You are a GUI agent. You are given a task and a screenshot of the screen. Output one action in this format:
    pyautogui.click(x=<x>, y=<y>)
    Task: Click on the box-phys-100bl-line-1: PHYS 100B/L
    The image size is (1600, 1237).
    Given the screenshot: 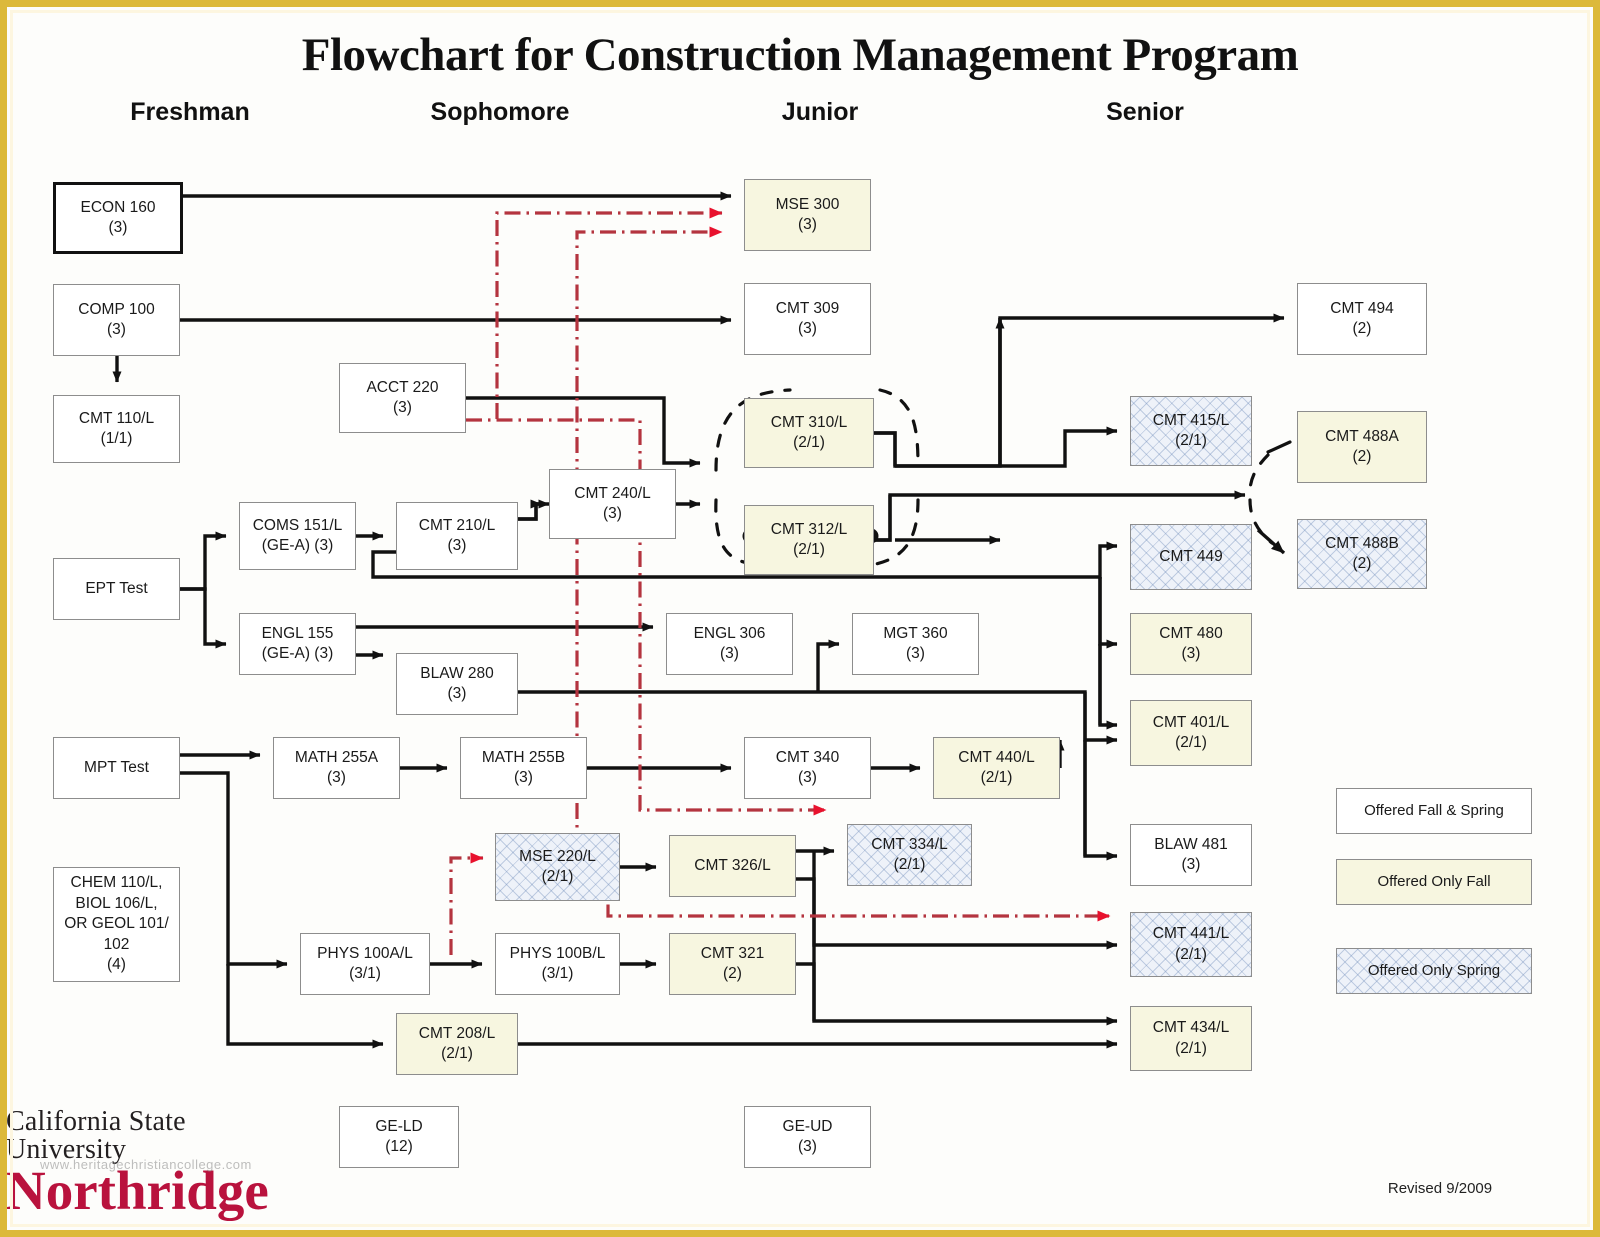 What is the action you would take?
    pyautogui.click(x=557, y=953)
    